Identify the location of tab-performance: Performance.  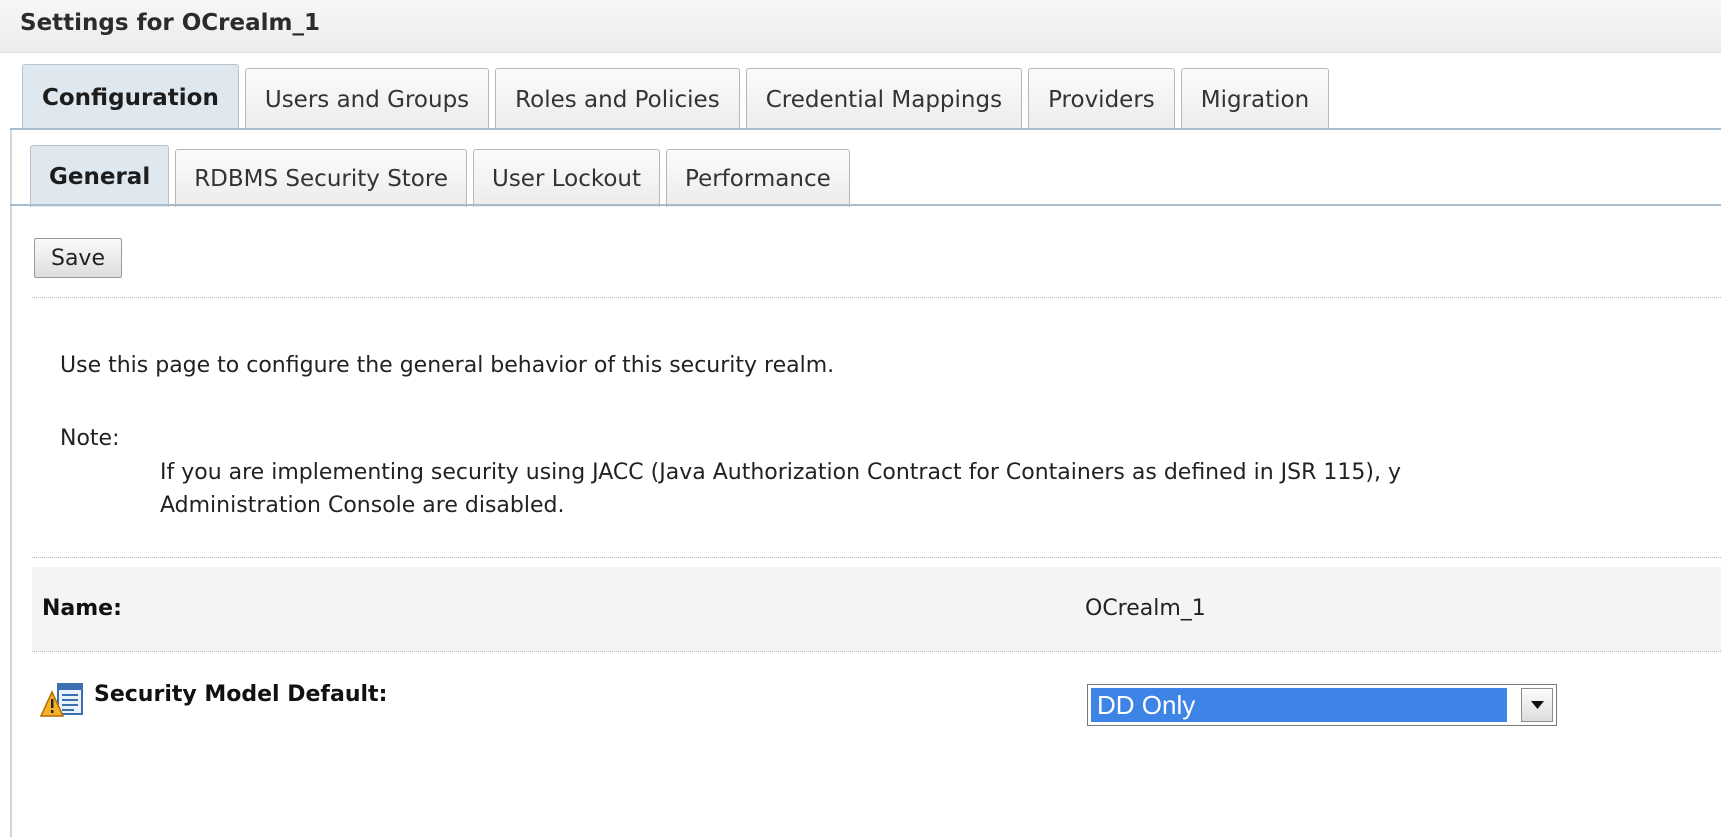
(758, 178).